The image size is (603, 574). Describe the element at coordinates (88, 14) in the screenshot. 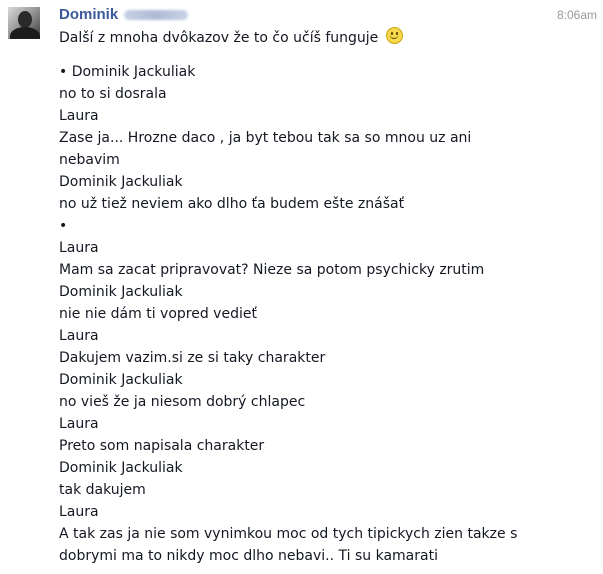

I see `sender-name-link: Dominik` at that location.